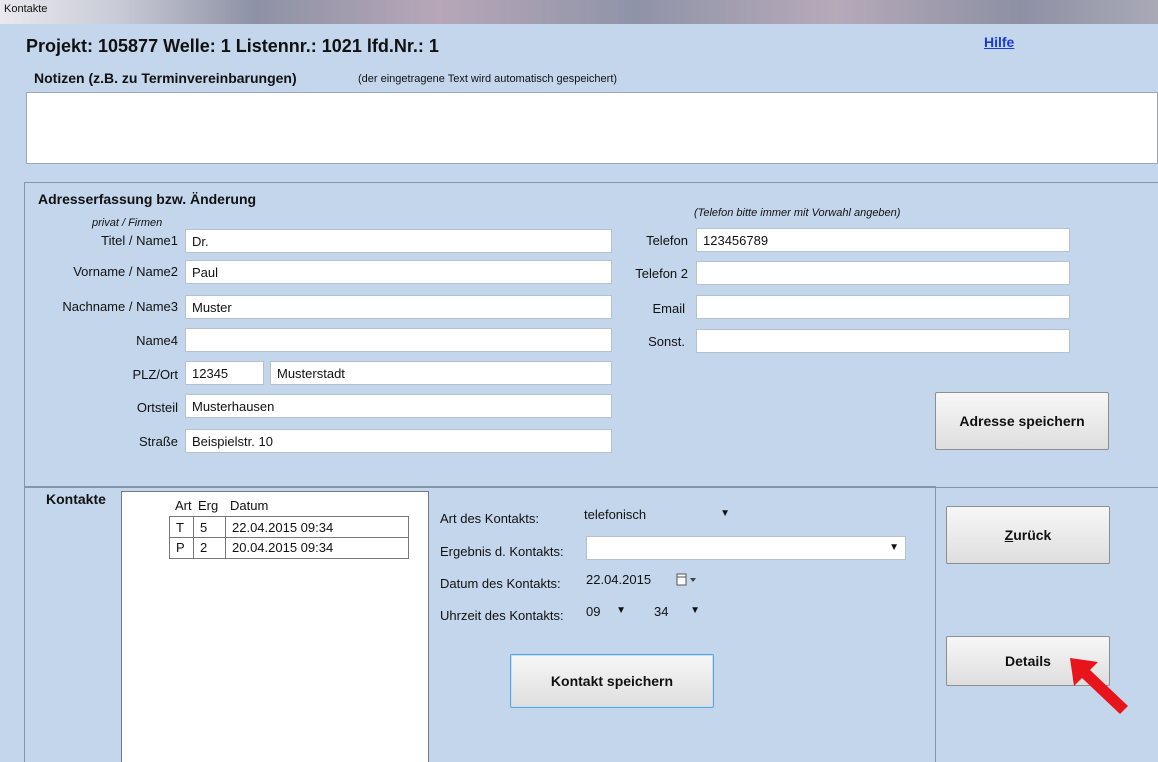 Image resolution: width=1158 pixels, height=762 pixels. I want to click on plz-field: 12345, so click(224, 373).